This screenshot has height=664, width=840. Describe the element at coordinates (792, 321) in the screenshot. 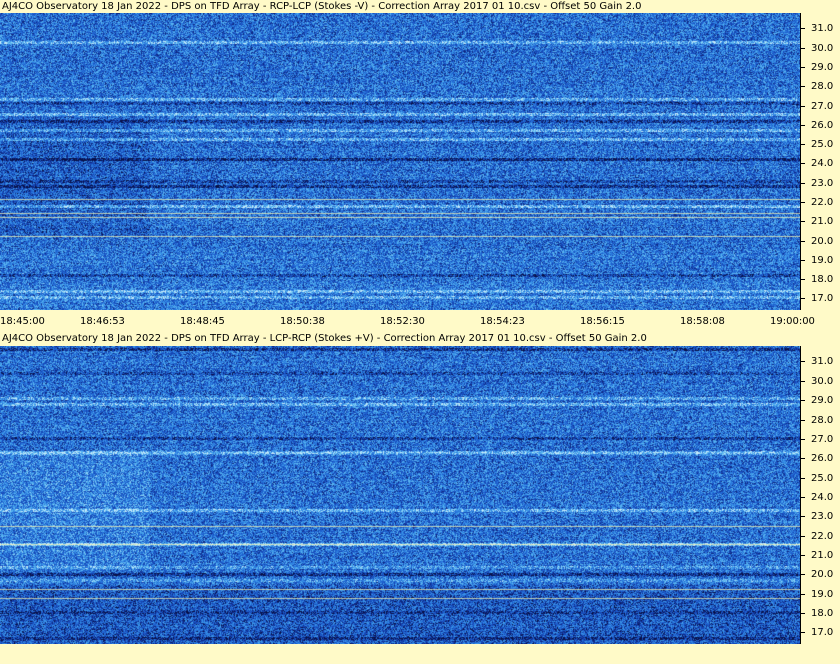

I see `time-tick-label: 19:00:00` at that location.